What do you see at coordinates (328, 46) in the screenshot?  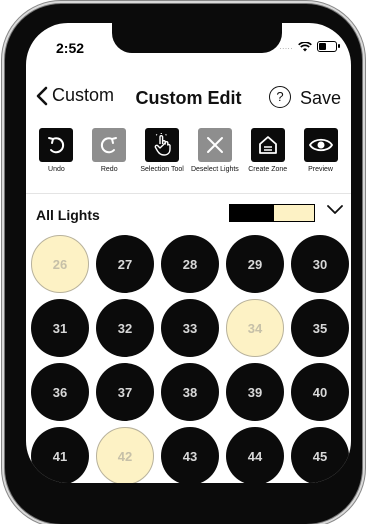 I see `battery-icon` at bounding box center [328, 46].